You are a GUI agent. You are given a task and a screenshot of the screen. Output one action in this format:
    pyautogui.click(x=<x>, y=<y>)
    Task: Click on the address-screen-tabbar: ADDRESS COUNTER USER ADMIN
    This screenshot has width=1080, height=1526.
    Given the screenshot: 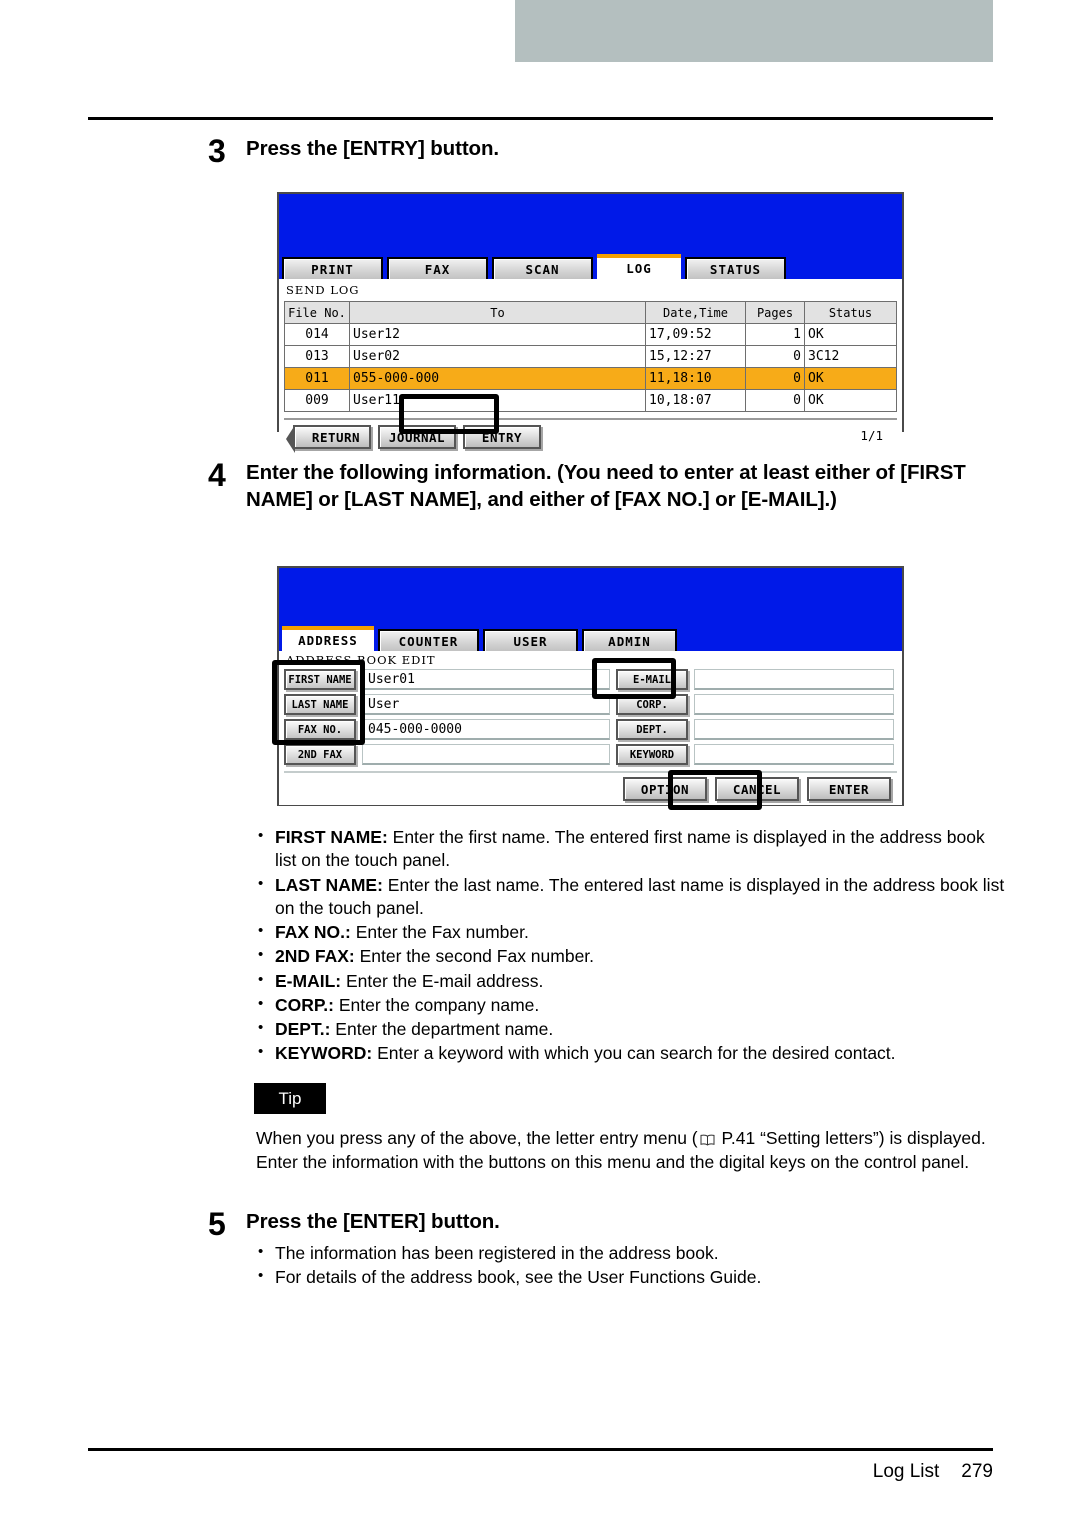 What is the action you would take?
    pyautogui.click(x=590, y=638)
    